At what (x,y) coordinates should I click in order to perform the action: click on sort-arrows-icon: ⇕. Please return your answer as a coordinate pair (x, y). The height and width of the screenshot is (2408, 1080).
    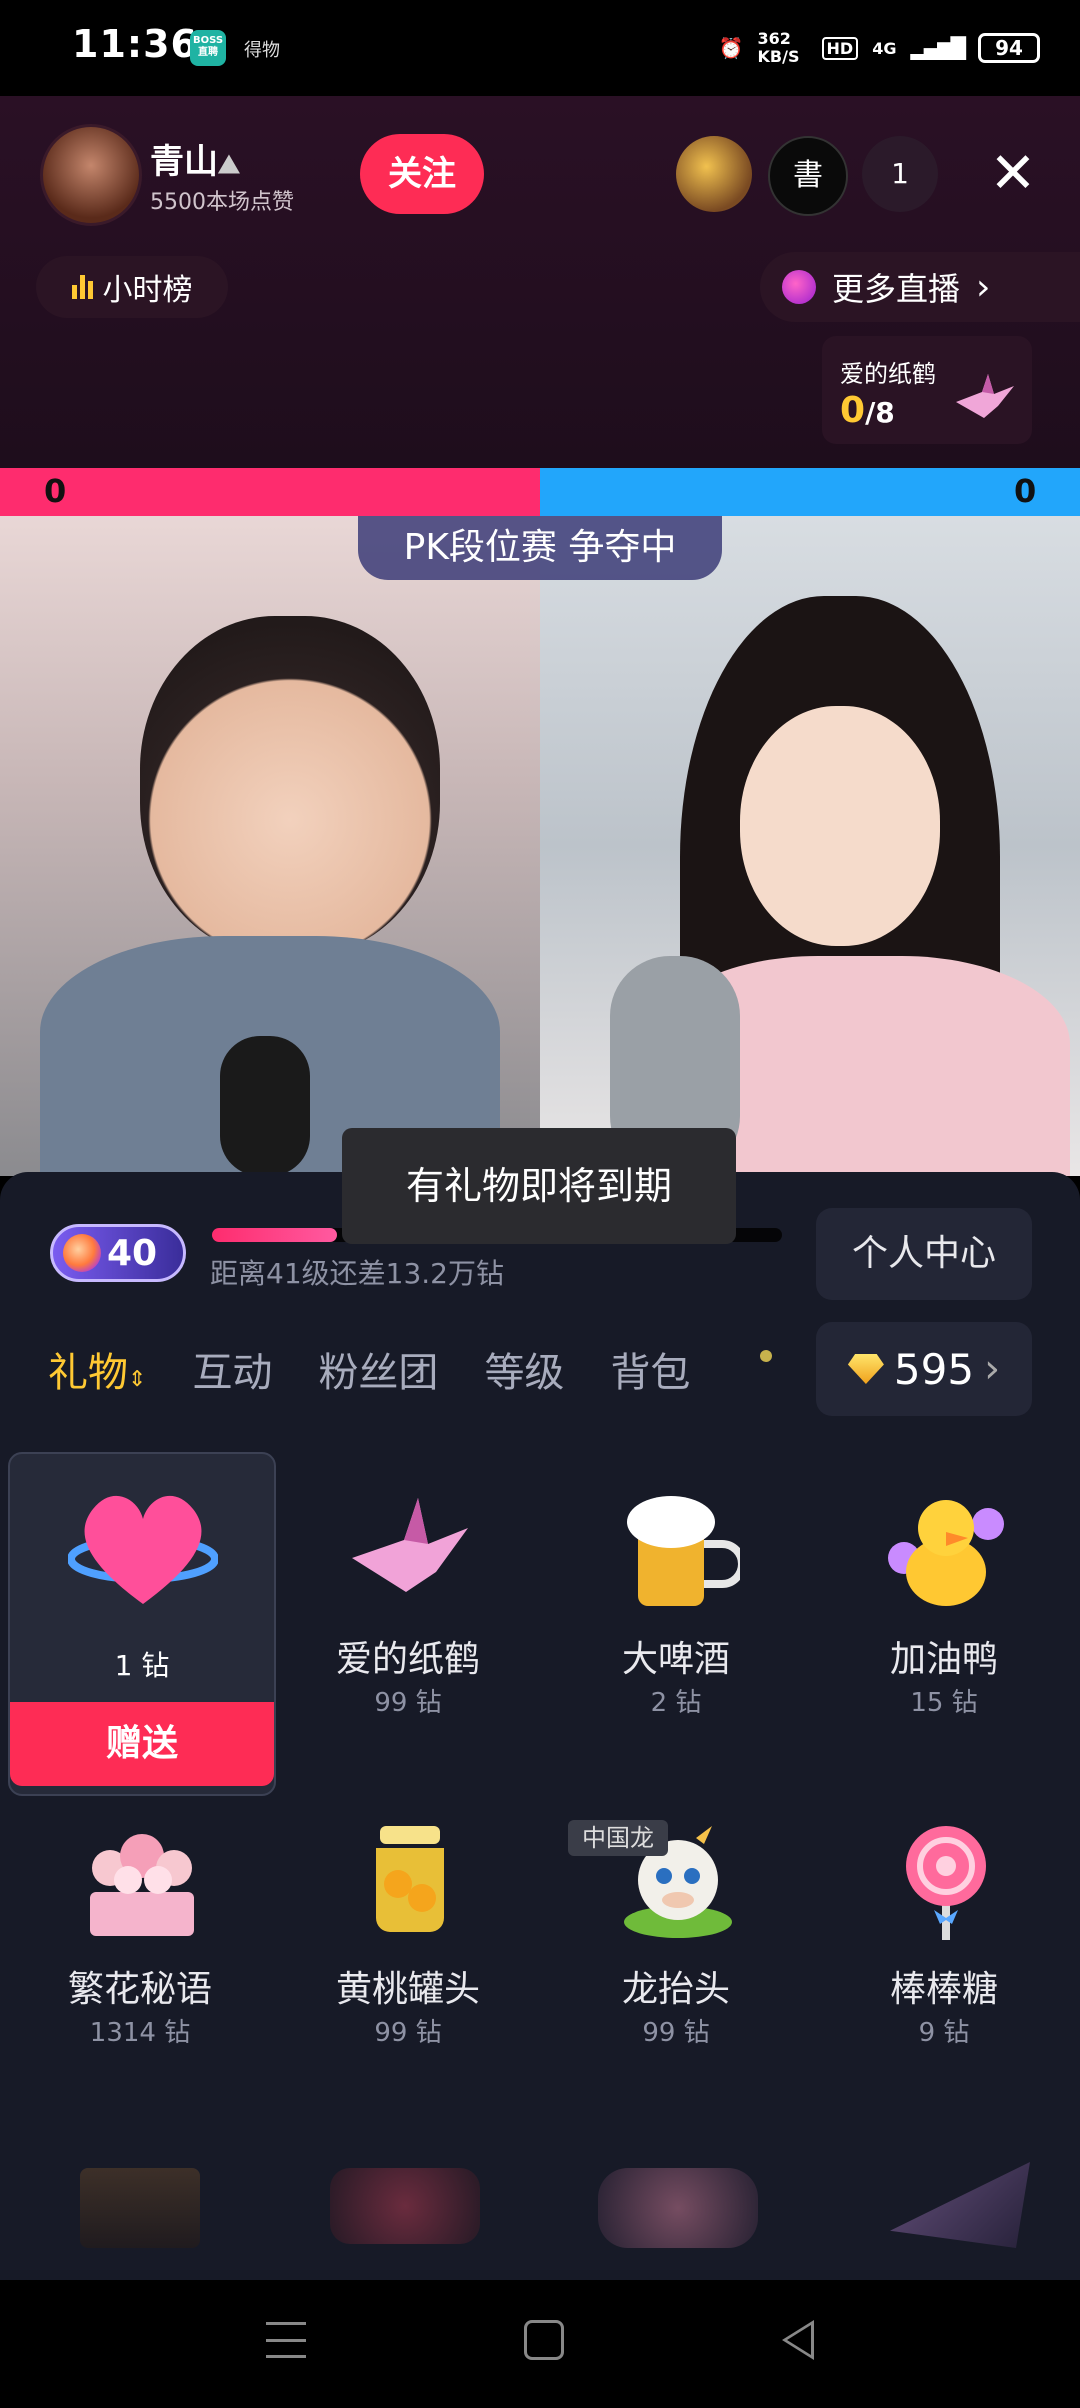
    Looking at the image, I should click on (137, 1379).